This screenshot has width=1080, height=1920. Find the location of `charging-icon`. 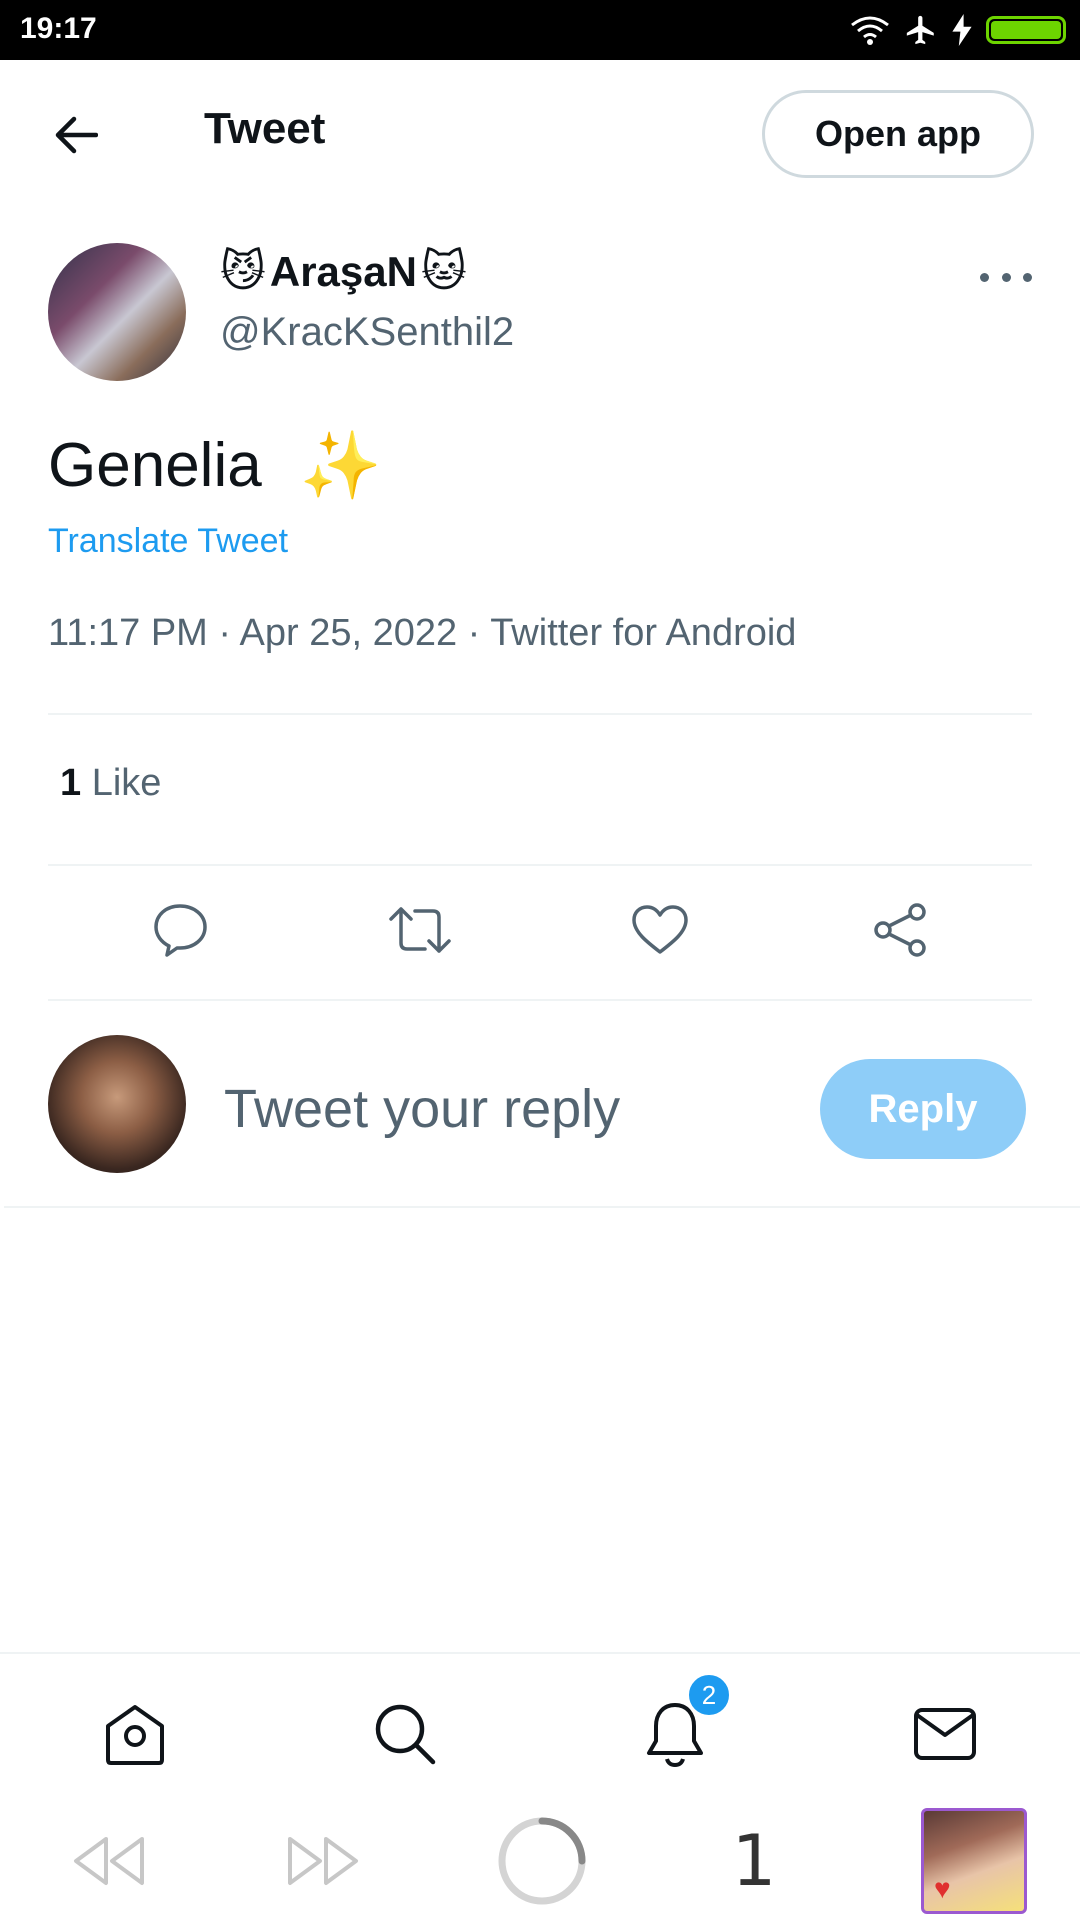

charging-icon is located at coordinates (962, 30).